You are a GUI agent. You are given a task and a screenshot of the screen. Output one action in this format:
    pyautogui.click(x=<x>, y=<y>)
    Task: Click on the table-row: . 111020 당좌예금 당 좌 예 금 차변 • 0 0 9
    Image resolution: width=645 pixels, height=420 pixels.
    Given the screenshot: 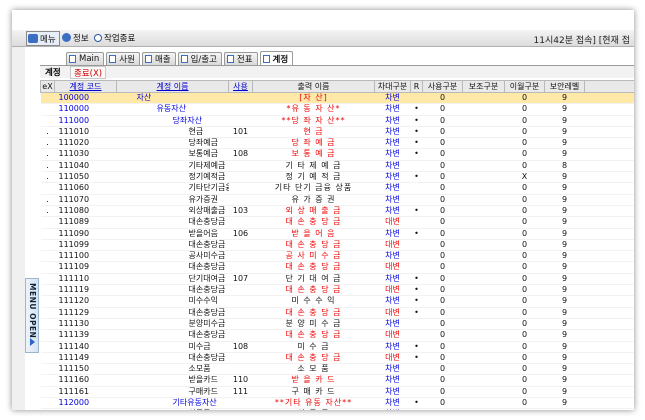 What is the action you would take?
    pyautogui.click(x=337, y=143)
    